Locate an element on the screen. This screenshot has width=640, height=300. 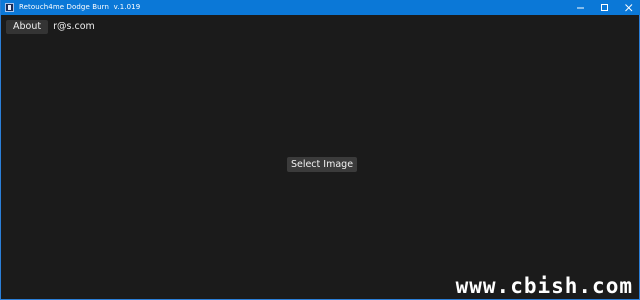
maximize-icon is located at coordinates (604, 7).